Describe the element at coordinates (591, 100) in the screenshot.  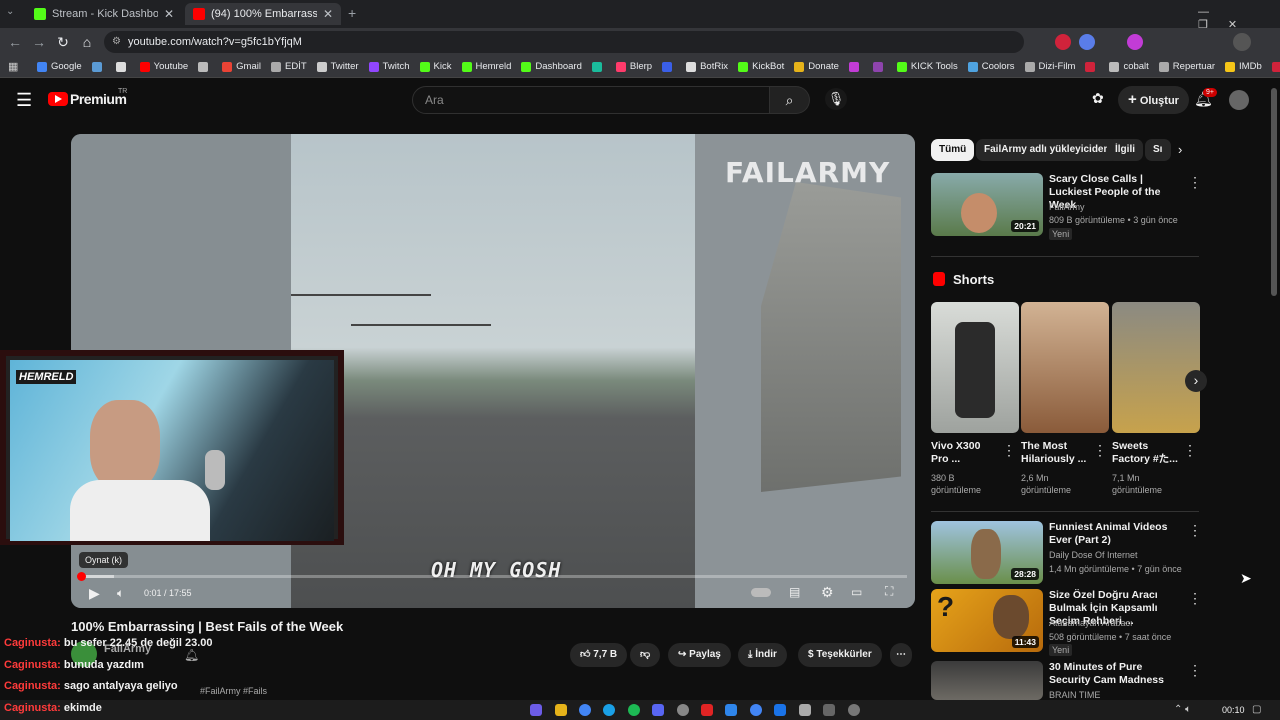
I see `search-input: Ara` at that location.